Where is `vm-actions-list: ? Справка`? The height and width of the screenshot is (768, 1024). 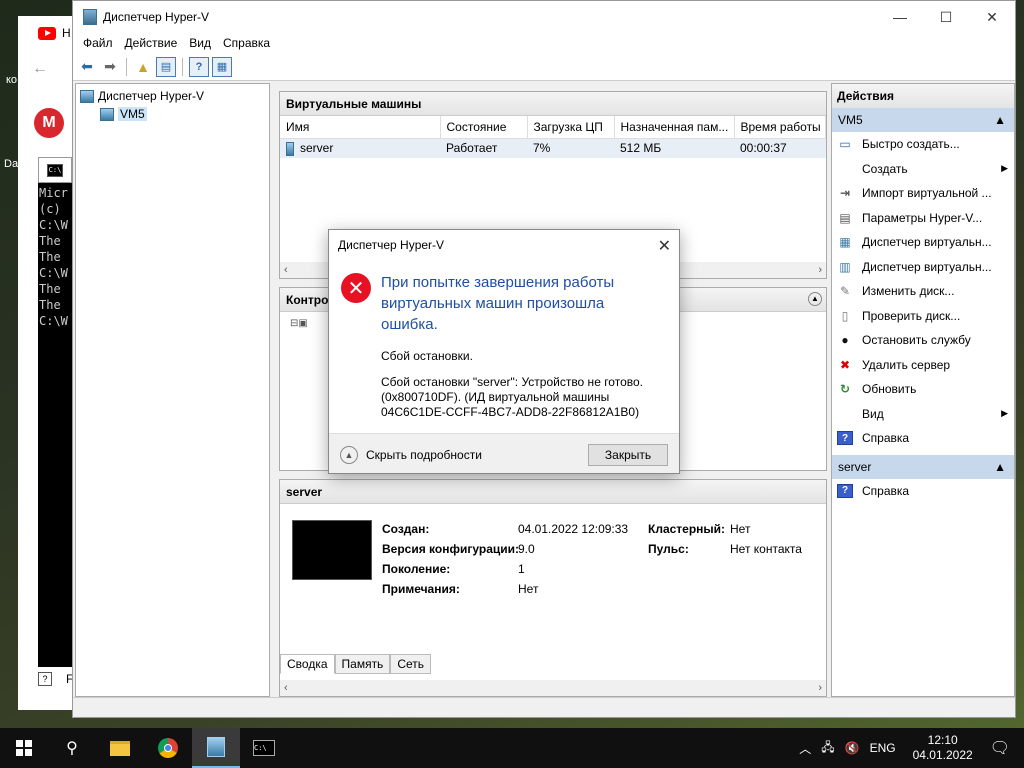 vm-actions-list: ? Справка is located at coordinates (923, 491).